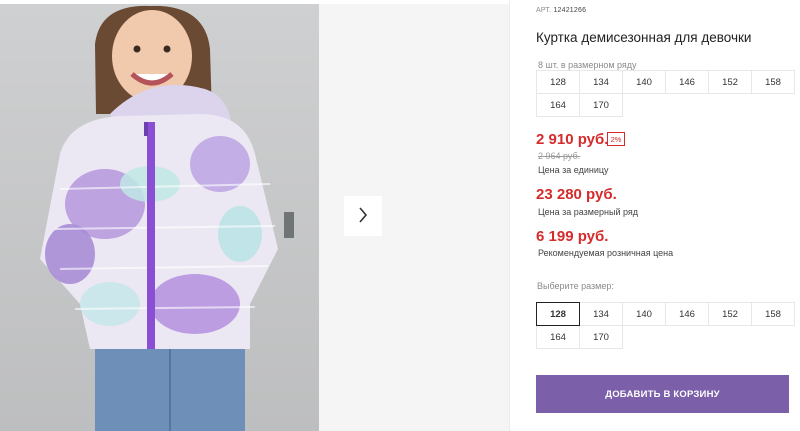  What do you see at coordinates (644, 82) in the screenshot?
I see `pack-size-cell: 140` at bounding box center [644, 82].